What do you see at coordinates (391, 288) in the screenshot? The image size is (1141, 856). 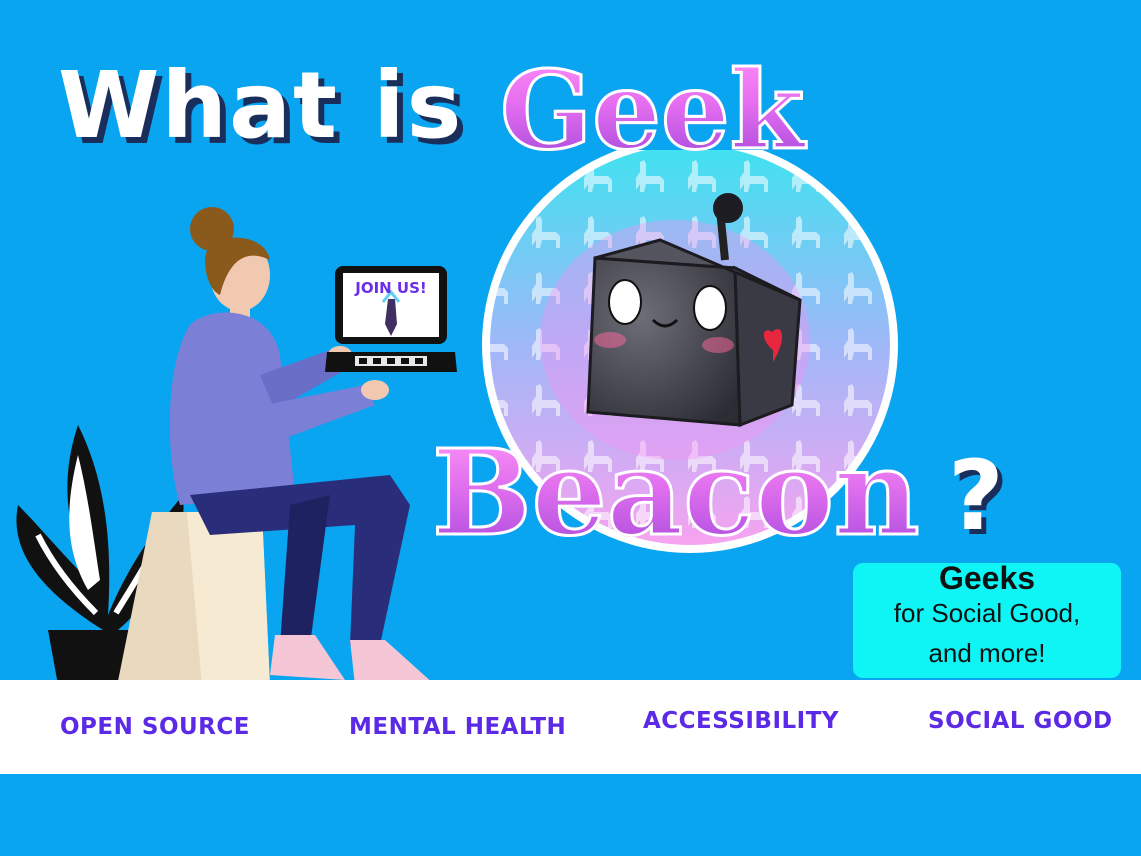 I see `join-us-text: JOIN US!` at bounding box center [391, 288].